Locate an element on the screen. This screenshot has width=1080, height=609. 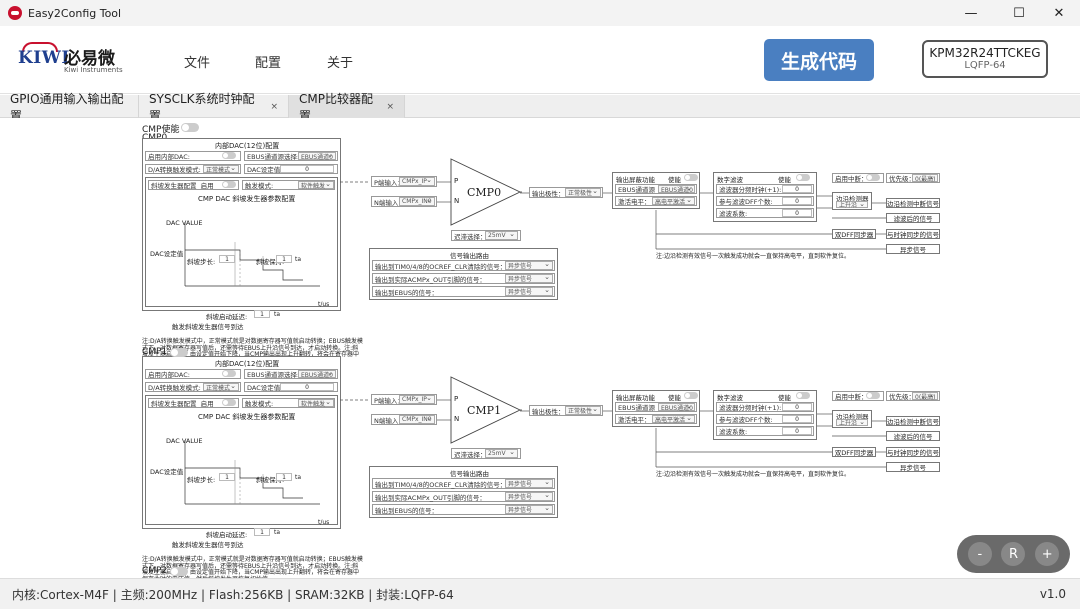
window-title: Easy2Config Tool is located at coordinates (75, 13).